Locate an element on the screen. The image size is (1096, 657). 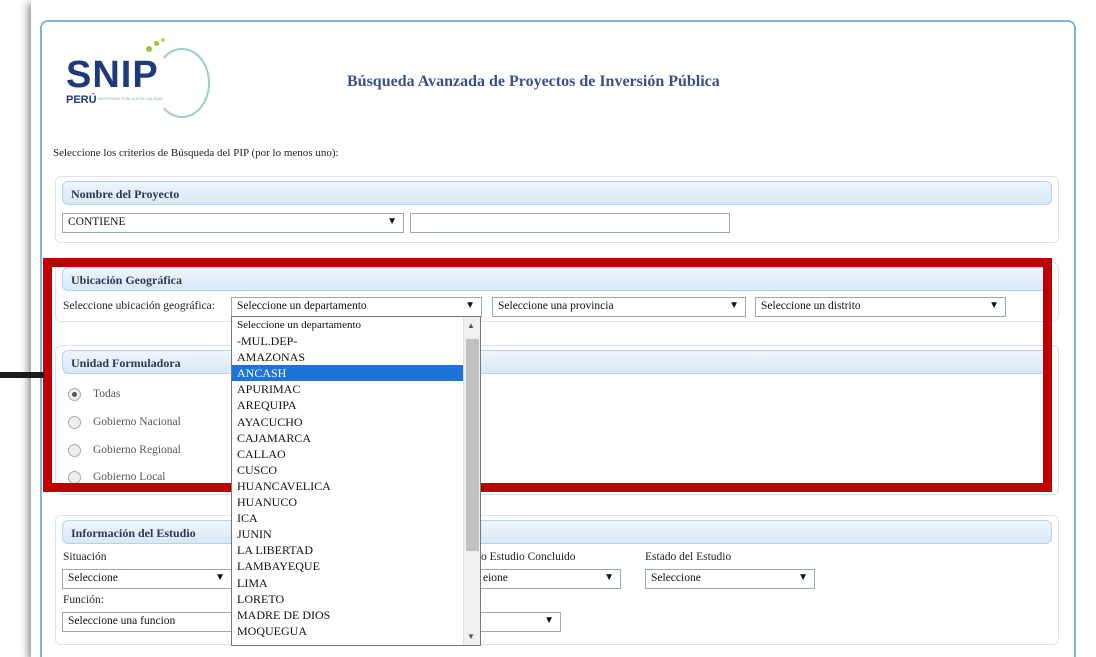
departamento-select: Seleccione un departamento ▼ is located at coordinates (356, 307).